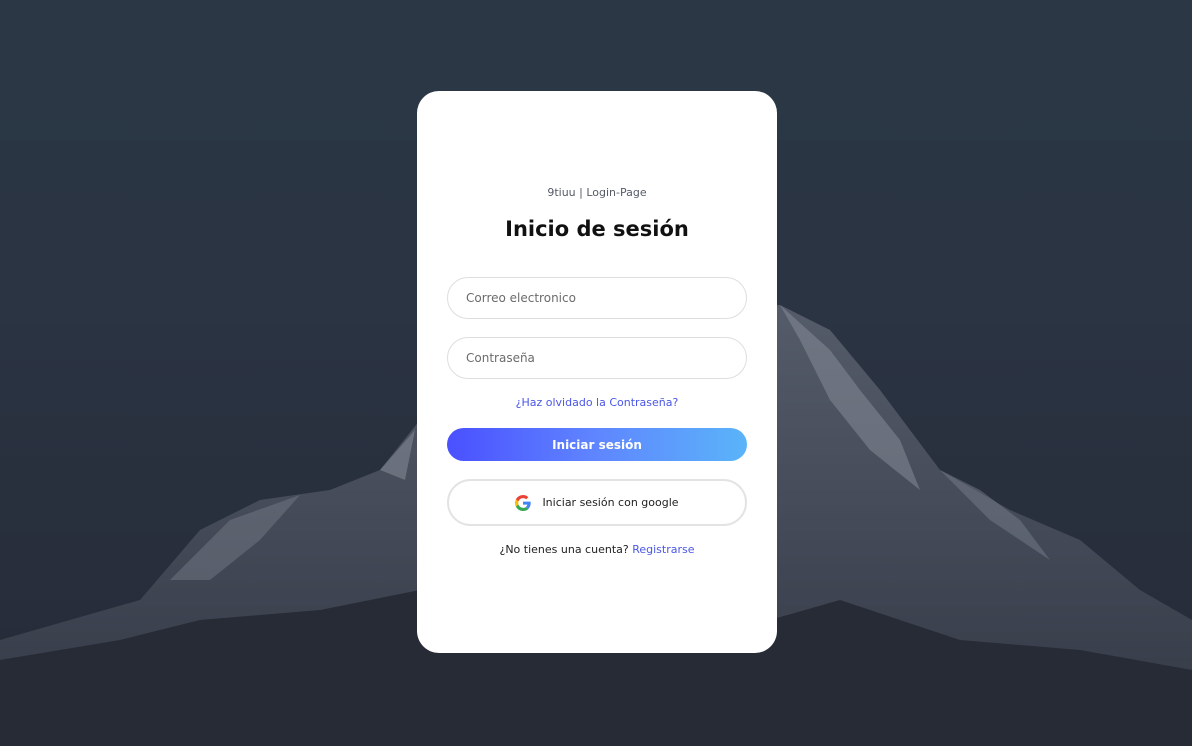 Image resolution: width=1192 pixels, height=746 pixels. Describe the element at coordinates (610, 502) in the screenshot. I see `google-button-label: Iniciar sesión con google` at that location.